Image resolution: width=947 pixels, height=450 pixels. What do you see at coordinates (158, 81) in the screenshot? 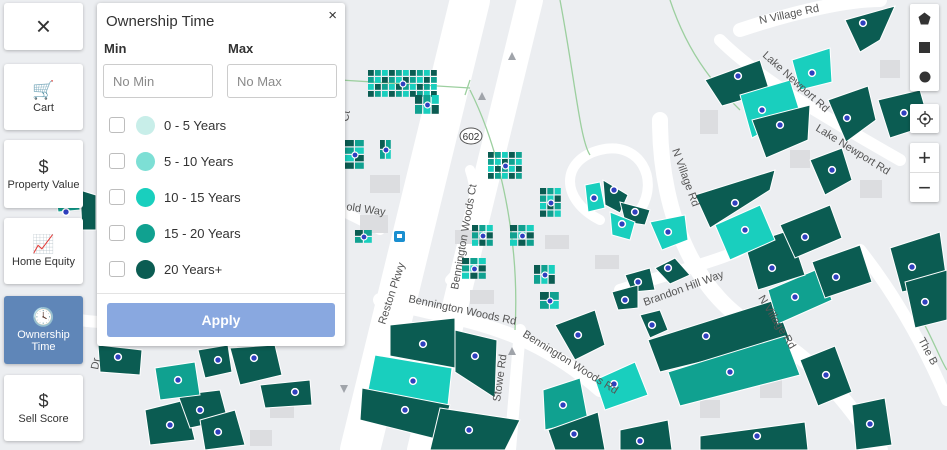
I see `min-input` at bounding box center [158, 81].